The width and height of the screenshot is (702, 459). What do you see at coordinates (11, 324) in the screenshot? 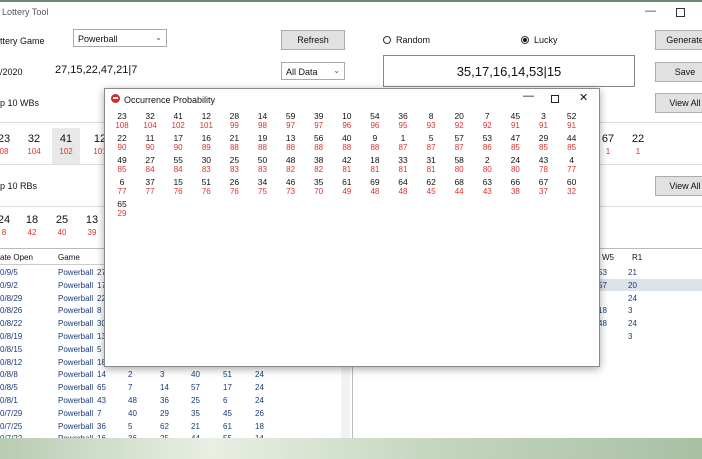
I see `table-cell: 0/8/22` at bounding box center [11, 324].